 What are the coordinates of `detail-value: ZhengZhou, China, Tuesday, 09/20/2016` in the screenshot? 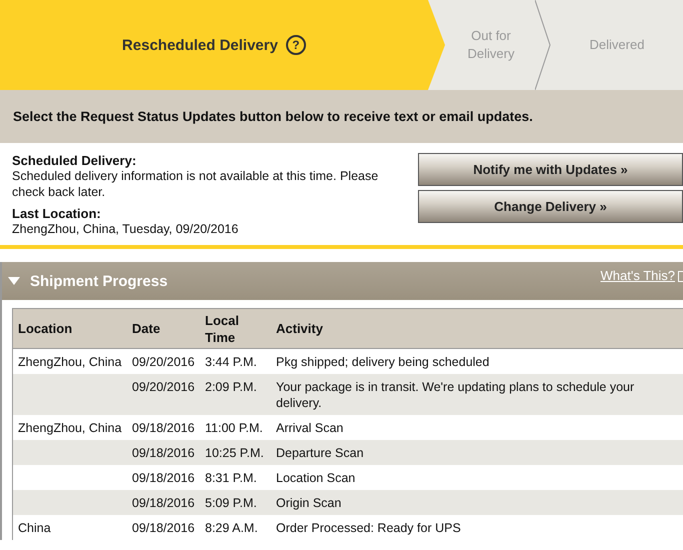 It's located at (126, 229).